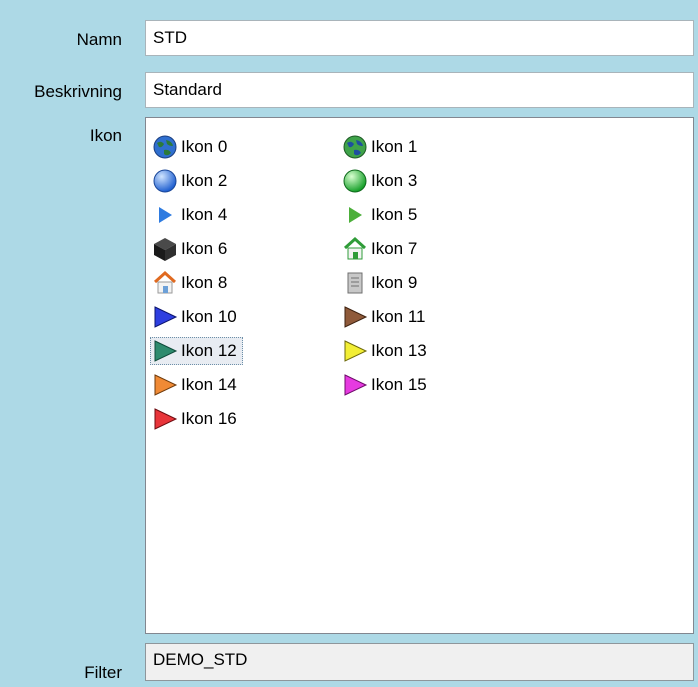 The height and width of the screenshot is (687, 698). I want to click on icon-label: Ikon, so click(105, 135).